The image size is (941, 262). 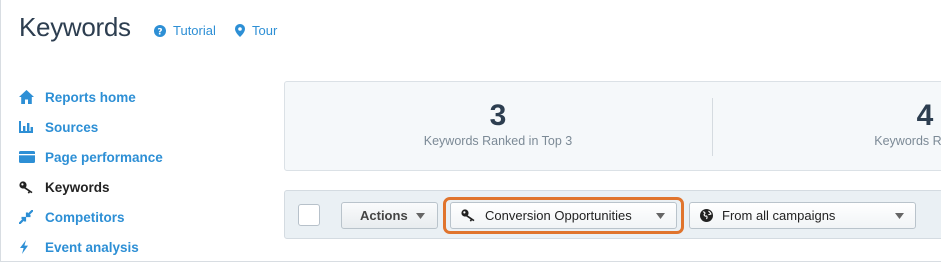 What do you see at coordinates (558, 215) in the screenshot?
I see `conversion-filter-value: Conversion Opportunities` at bounding box center [558, 215].